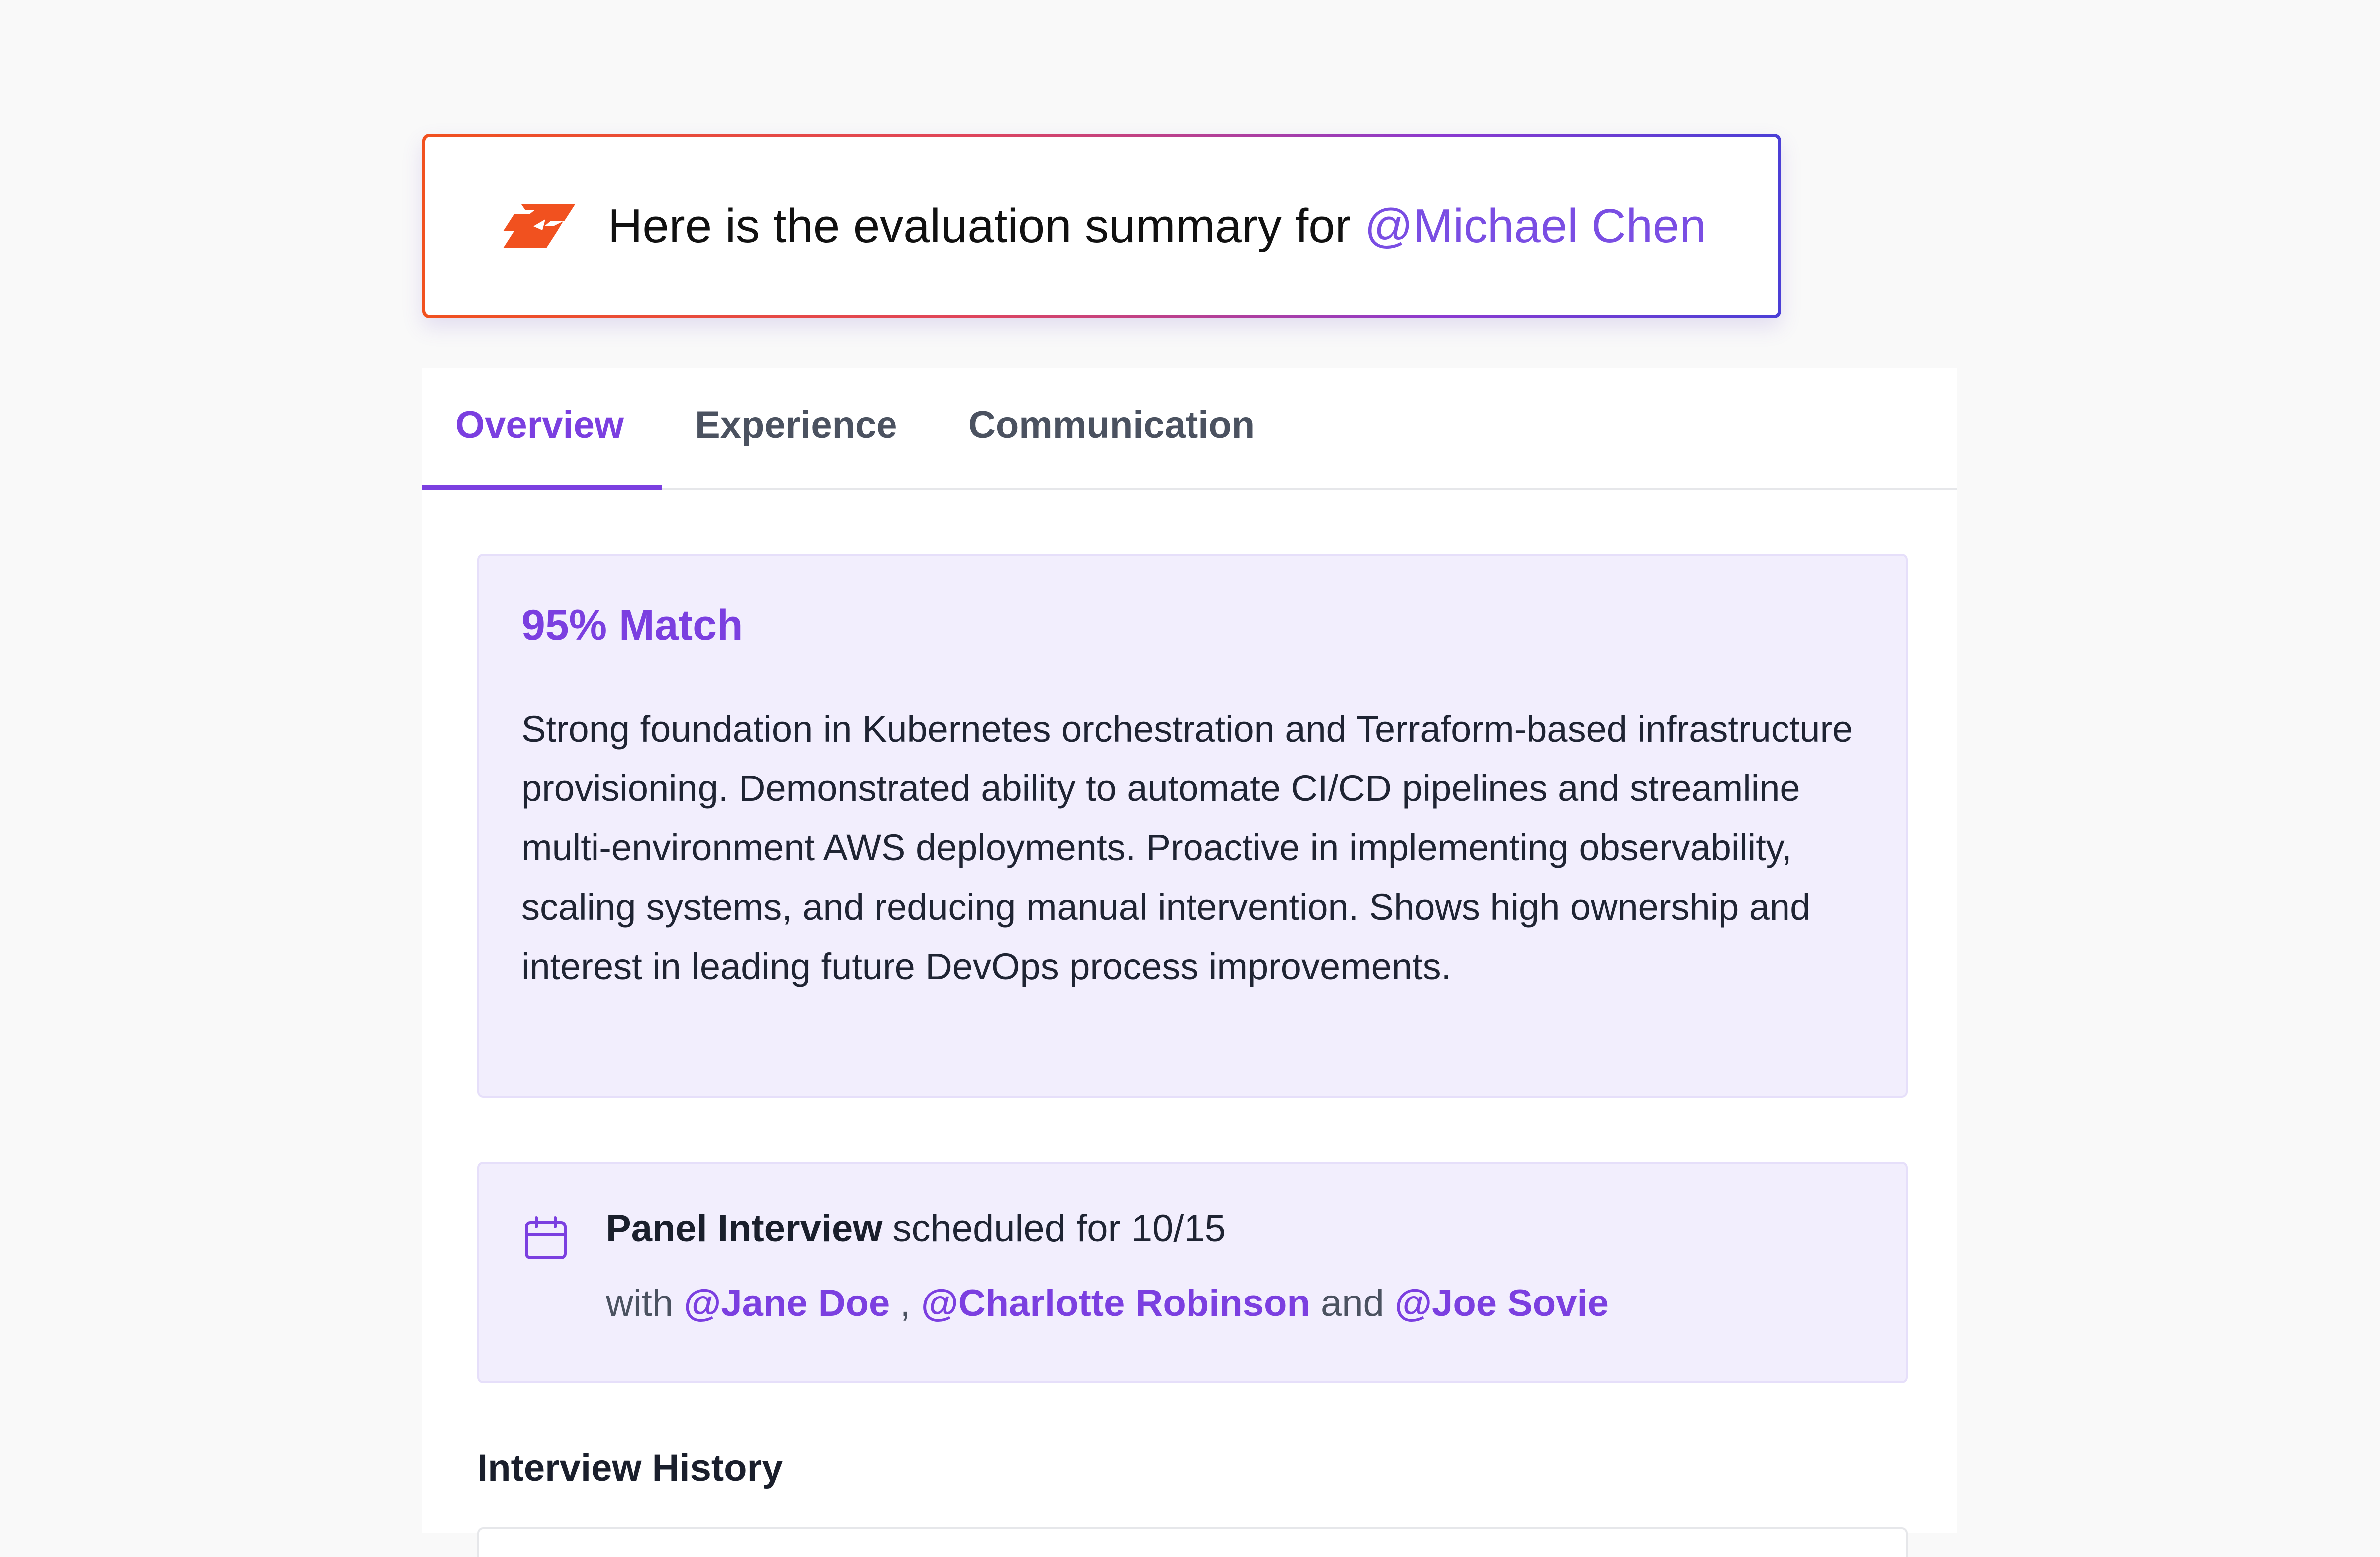 The image size is (2380, 1557). Describe the element at coordinates (546, 1237) in the screenshot. I see `calendar-icon` at that location.